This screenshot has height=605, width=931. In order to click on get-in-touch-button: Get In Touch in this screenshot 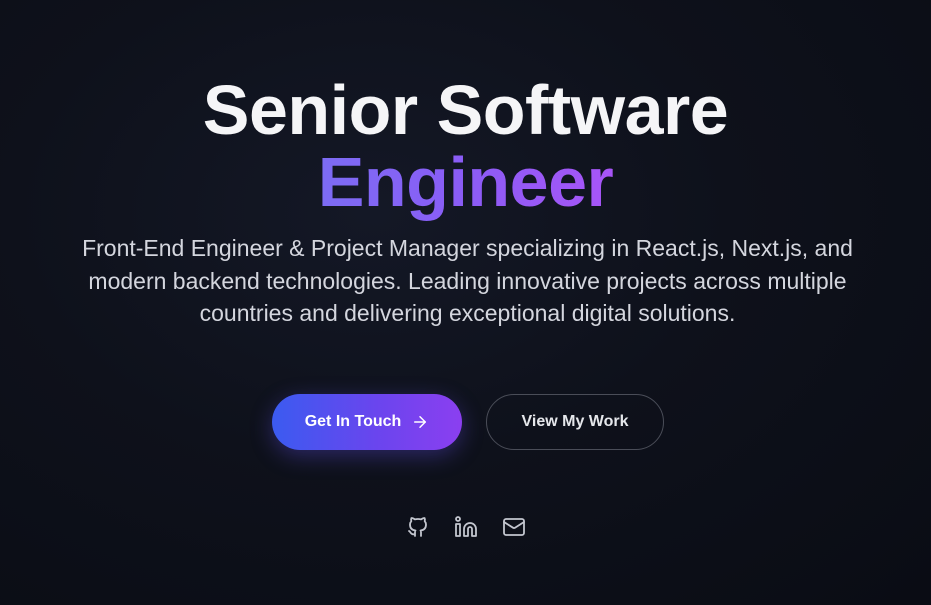, I will do `click(367, 422)`.